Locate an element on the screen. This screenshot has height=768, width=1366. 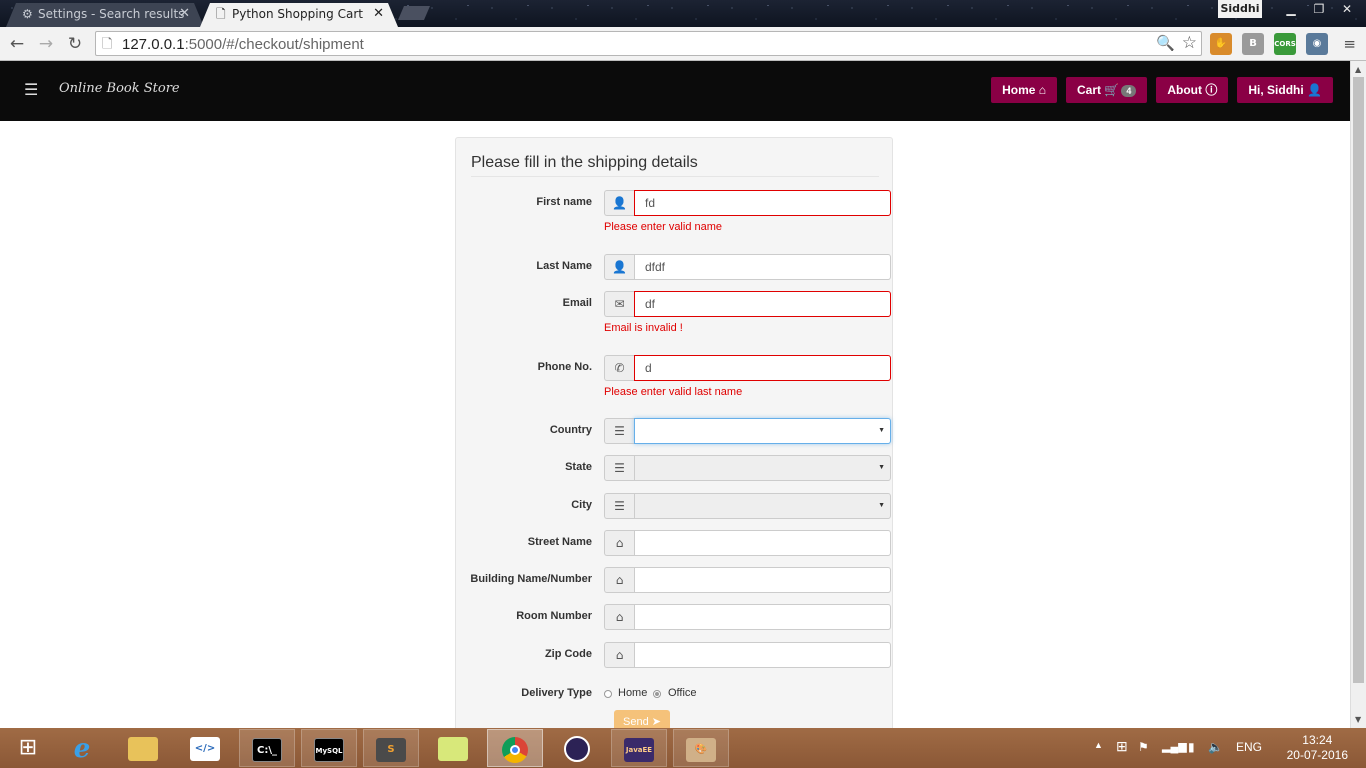
battery-icon: ▮ is located at coordinates (1191, 747).